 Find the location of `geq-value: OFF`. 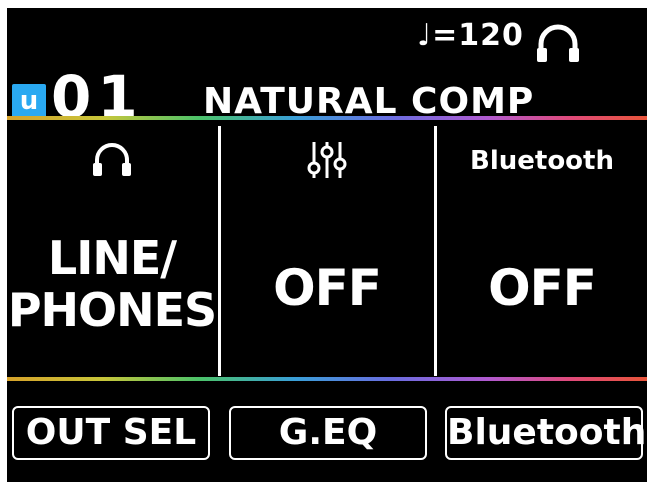

geq-value: OFF is located at coordinates (327, 288).